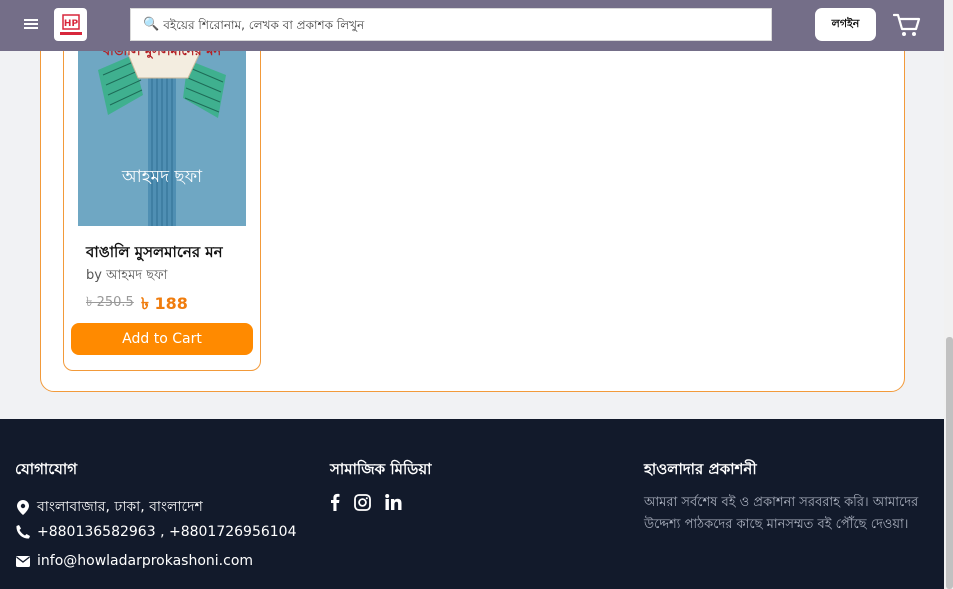 This screenshot has height=589, width=953. Describe the element at coordinates (362, 502) in the screenshot. I see `instagram-icon` at that location.